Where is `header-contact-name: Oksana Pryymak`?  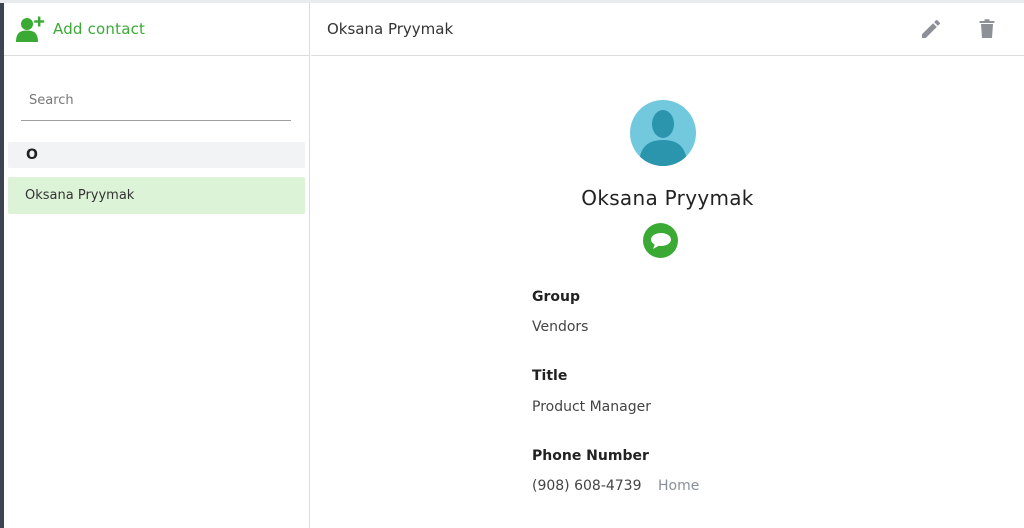
header-contact-name: Oksana Pryymak is located at coordinates (390, 29).